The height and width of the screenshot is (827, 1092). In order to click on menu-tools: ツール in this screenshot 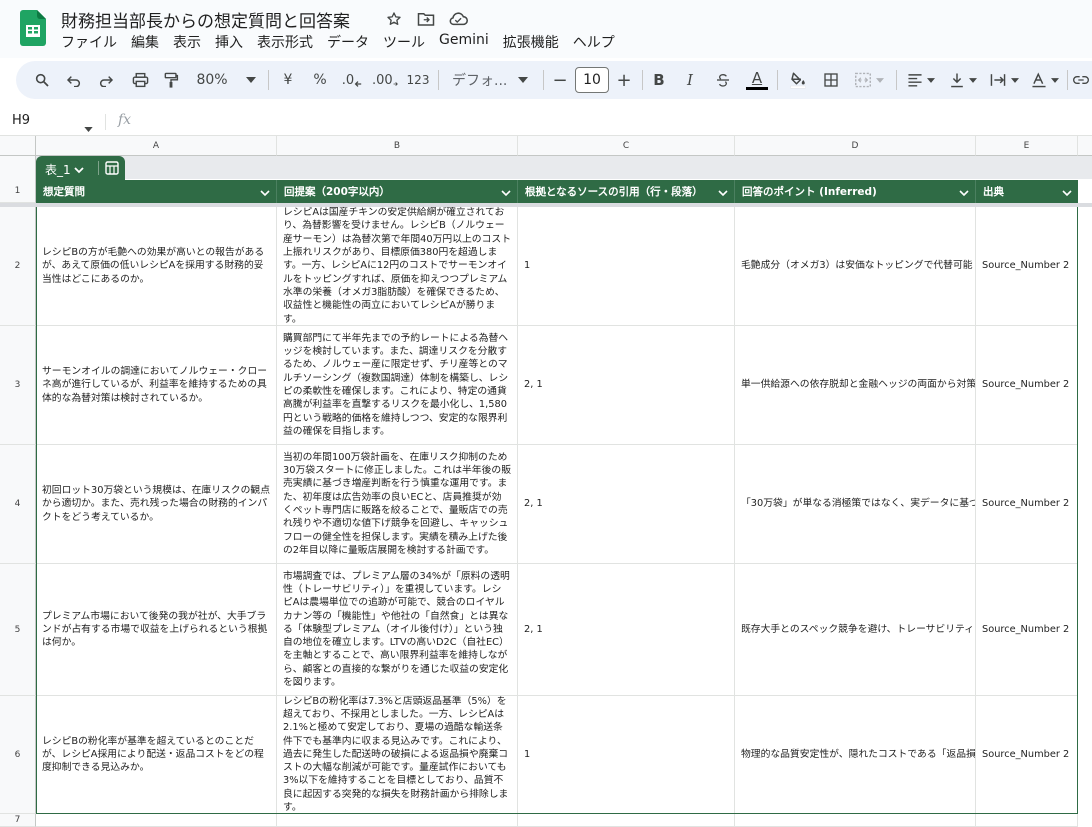, I will do `click(404, 42)`.